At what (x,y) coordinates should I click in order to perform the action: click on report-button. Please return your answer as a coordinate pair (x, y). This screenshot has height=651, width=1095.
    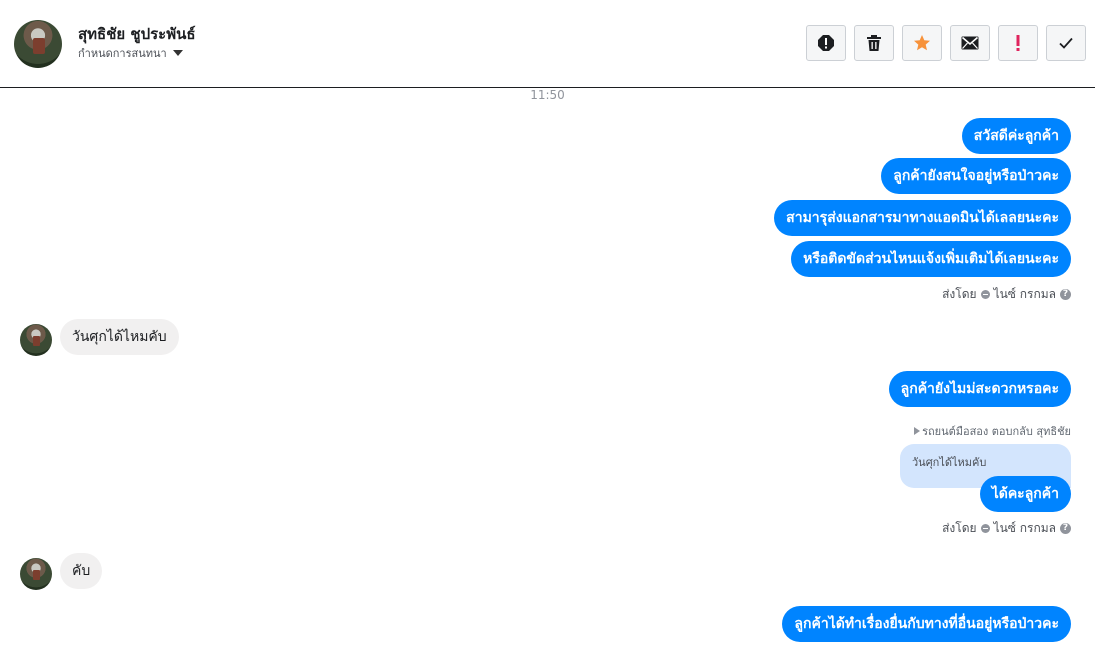
    Looking at the image, I should click on (826, 43).